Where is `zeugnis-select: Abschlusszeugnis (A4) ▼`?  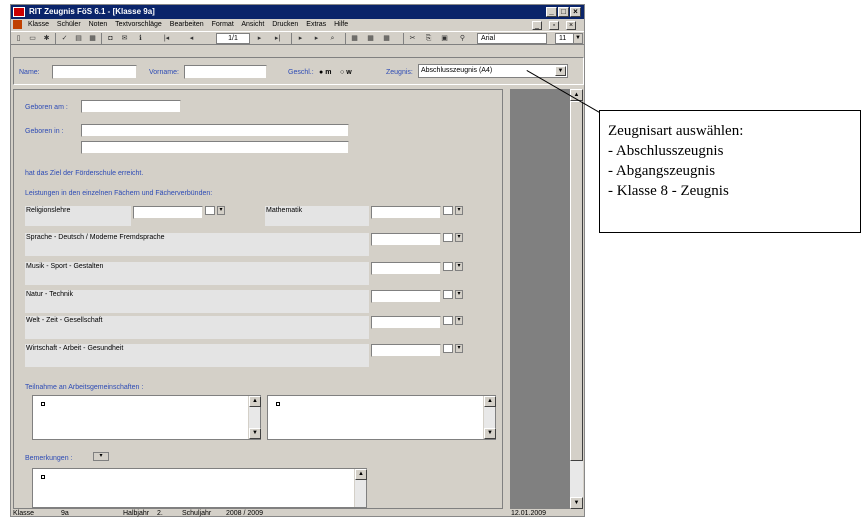 zeugnis-select: Abschlusszeugnis (A4) ▼ is located at coordinates (493, 71).